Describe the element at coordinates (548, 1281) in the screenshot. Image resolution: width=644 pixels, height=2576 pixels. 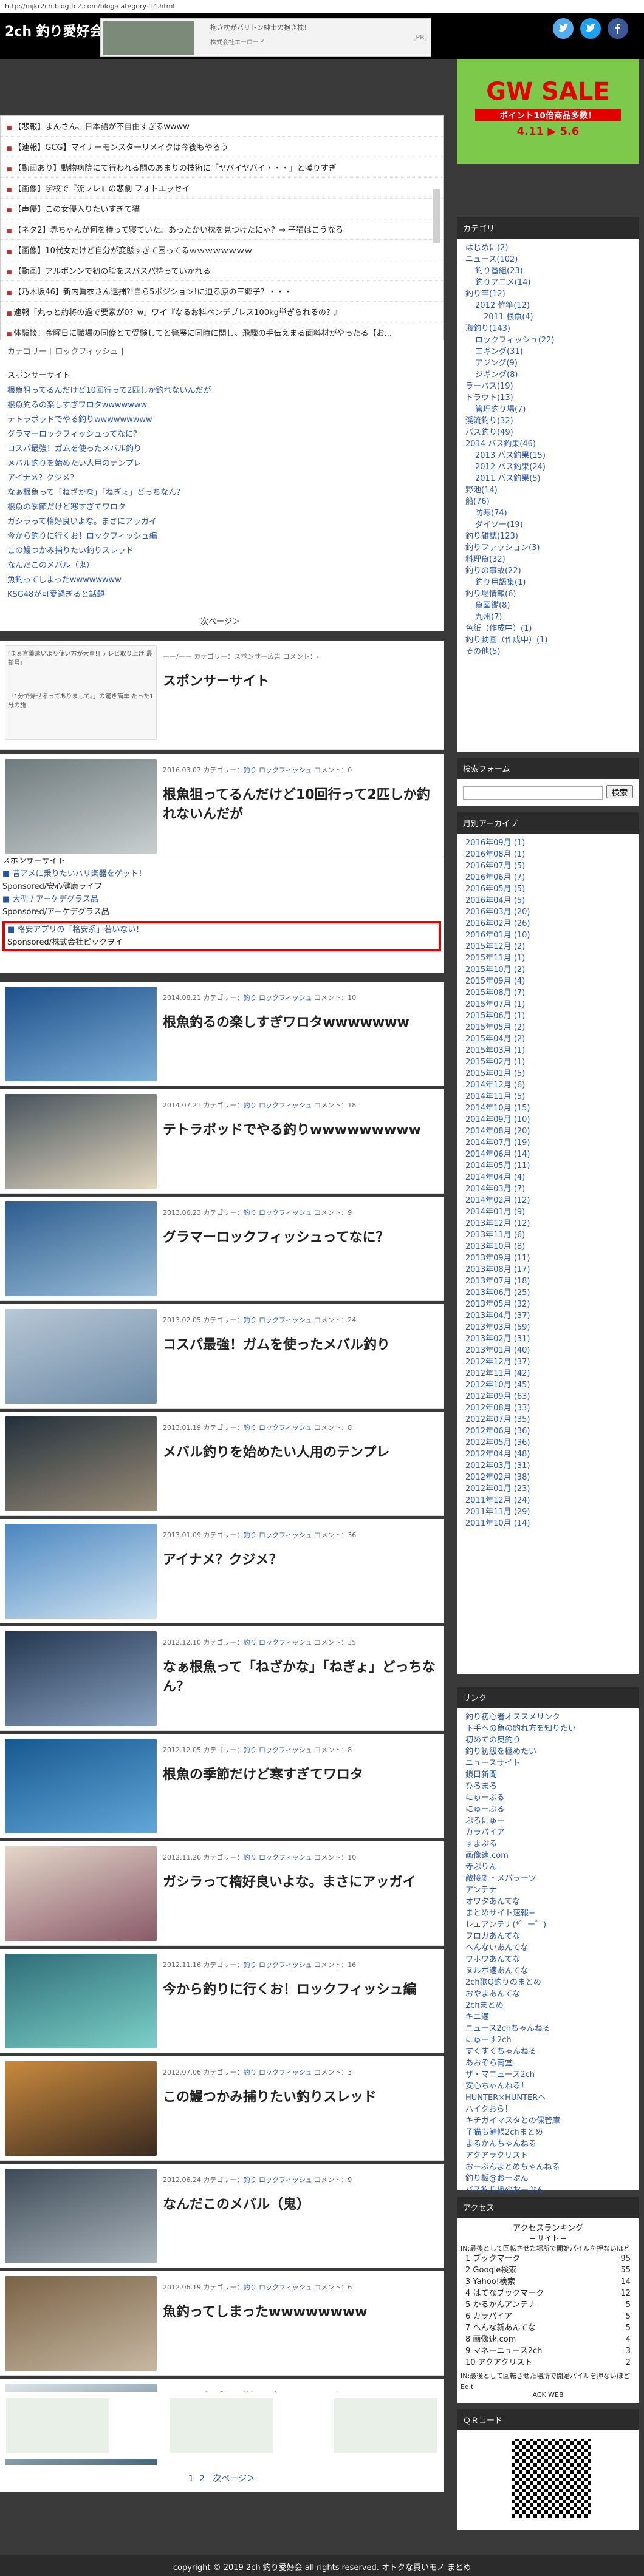
I see `archive-item: 2013年07月 (18)` at that location.